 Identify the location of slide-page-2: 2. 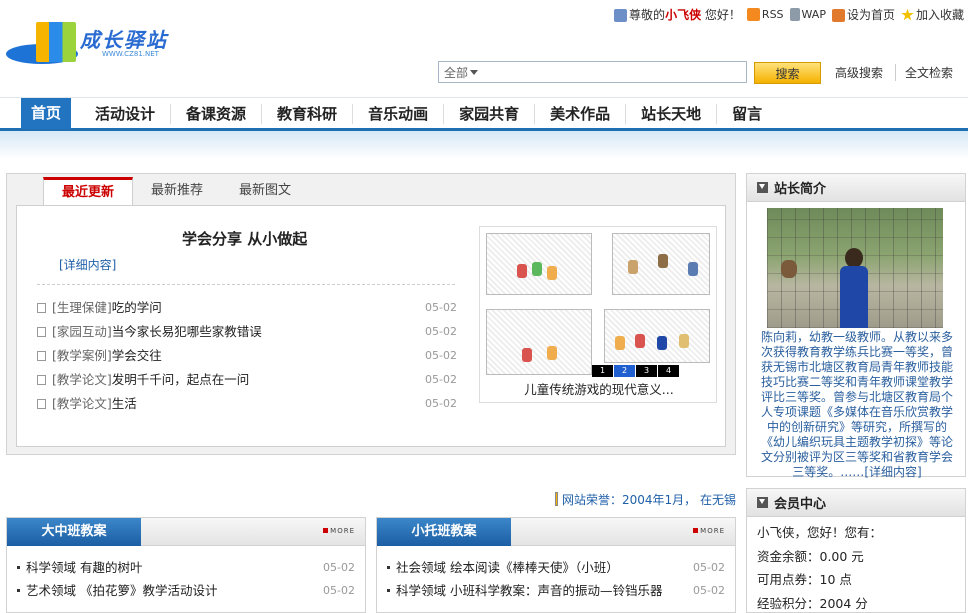
(624, 371).